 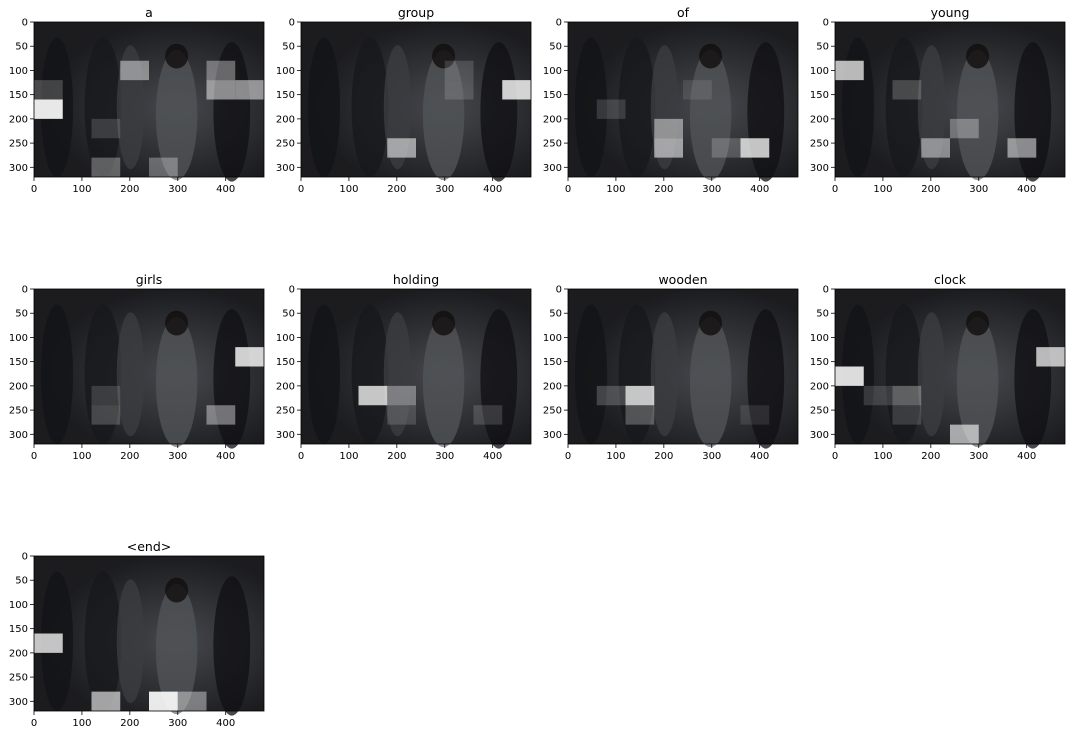 What do you see at coordinates (137, 367) in the screenshot?
I see `panel-5: girls 0 100 200 300 400 0 50 100 150 200 250 300` at bounding box center [137, 367].